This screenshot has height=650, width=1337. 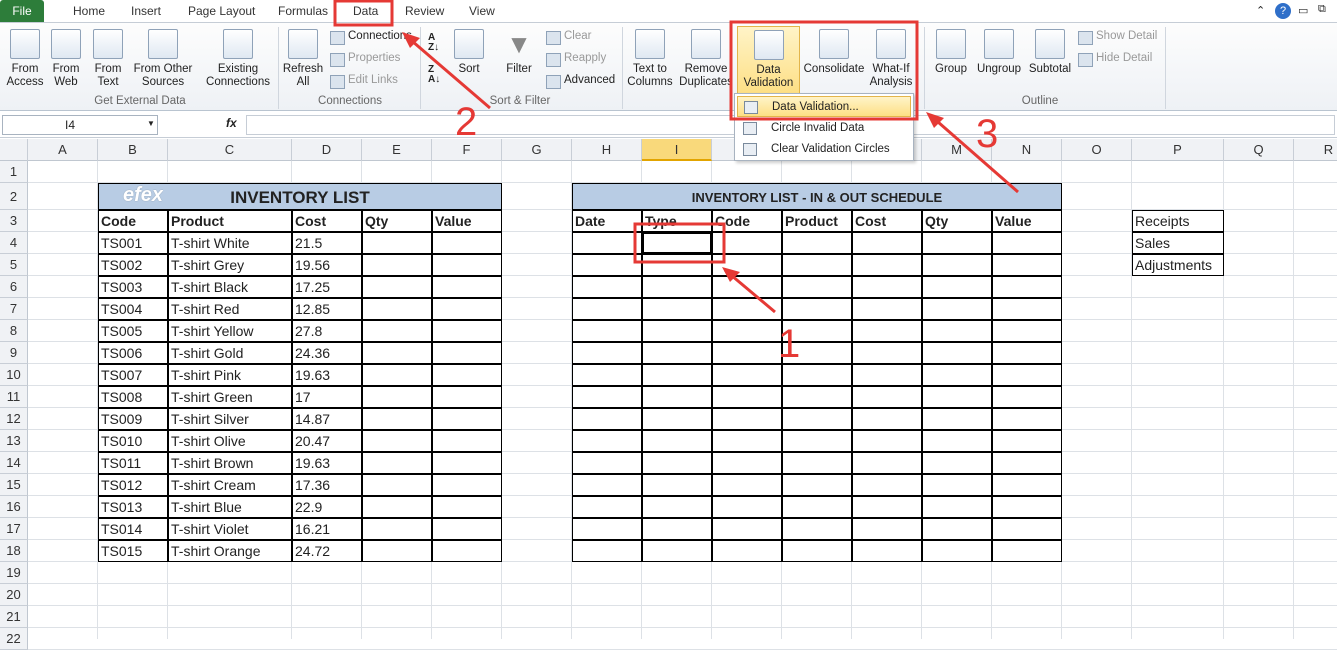 What do you see at coordinates (824, 70) in the screenshot?
I see `highlight-data-validation` at bounding box center [824, 70].